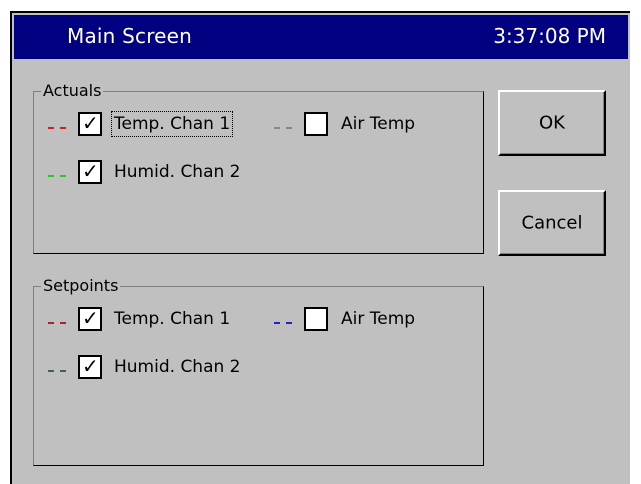 The height and width of the screenshot is (484, 641). I want to click on cancel-button-label: Cancel, so click(552, 223).